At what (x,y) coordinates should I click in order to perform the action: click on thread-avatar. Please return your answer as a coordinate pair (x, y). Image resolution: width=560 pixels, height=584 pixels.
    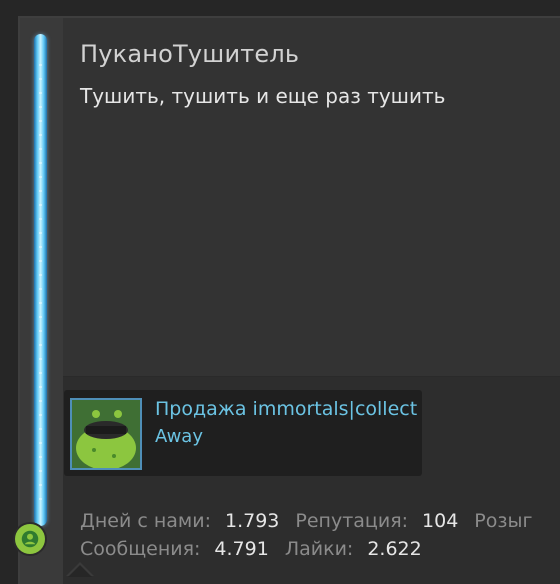
    Looking at the image, I should click on (106, 434).